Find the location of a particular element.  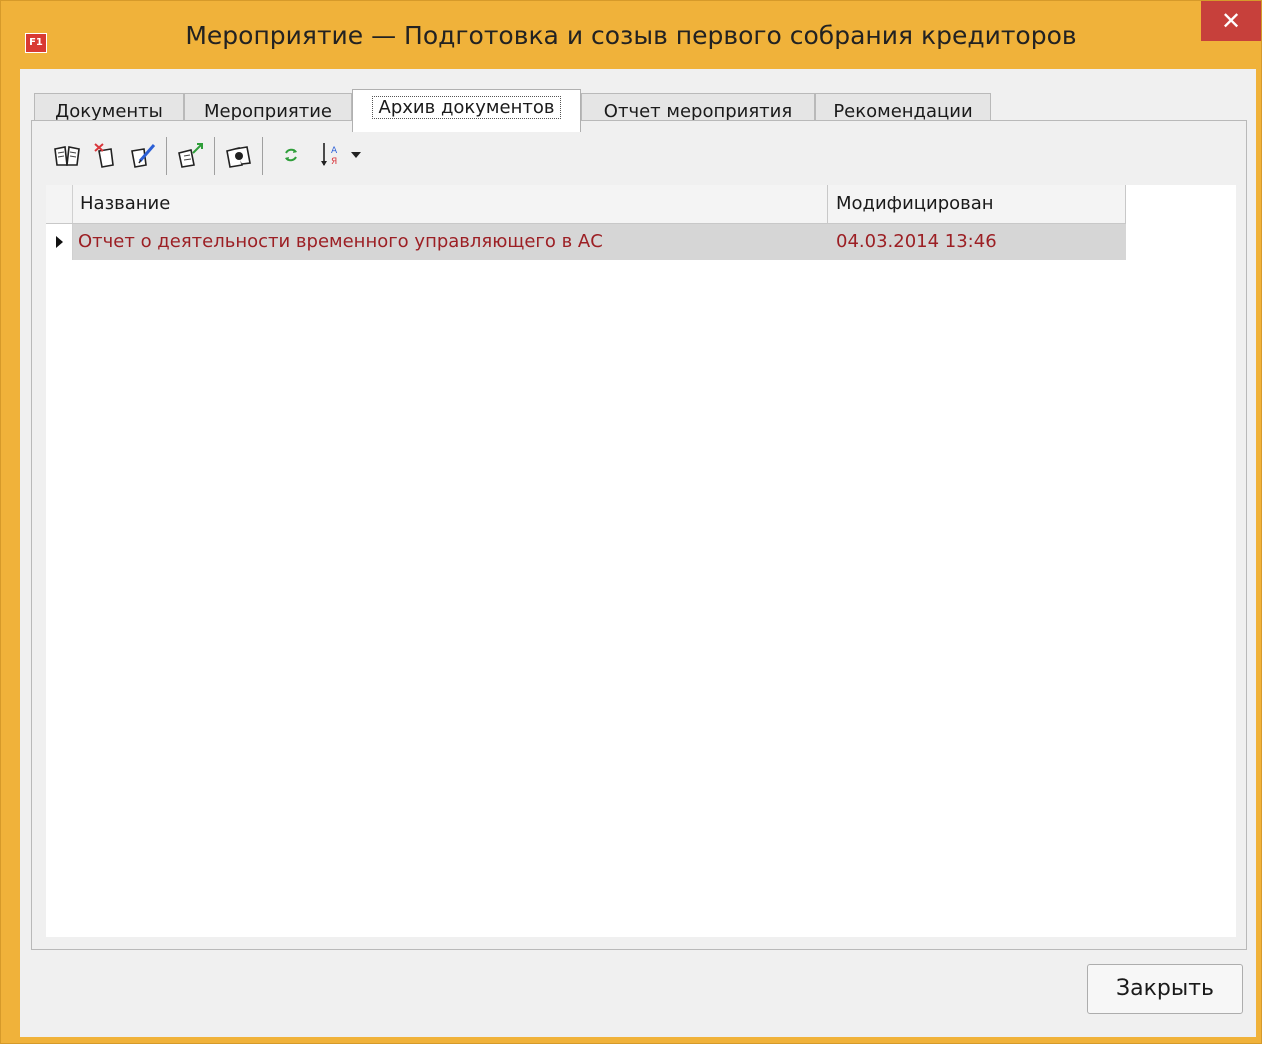

dropdown-arrow-icon is located at coordinates (356, 155).